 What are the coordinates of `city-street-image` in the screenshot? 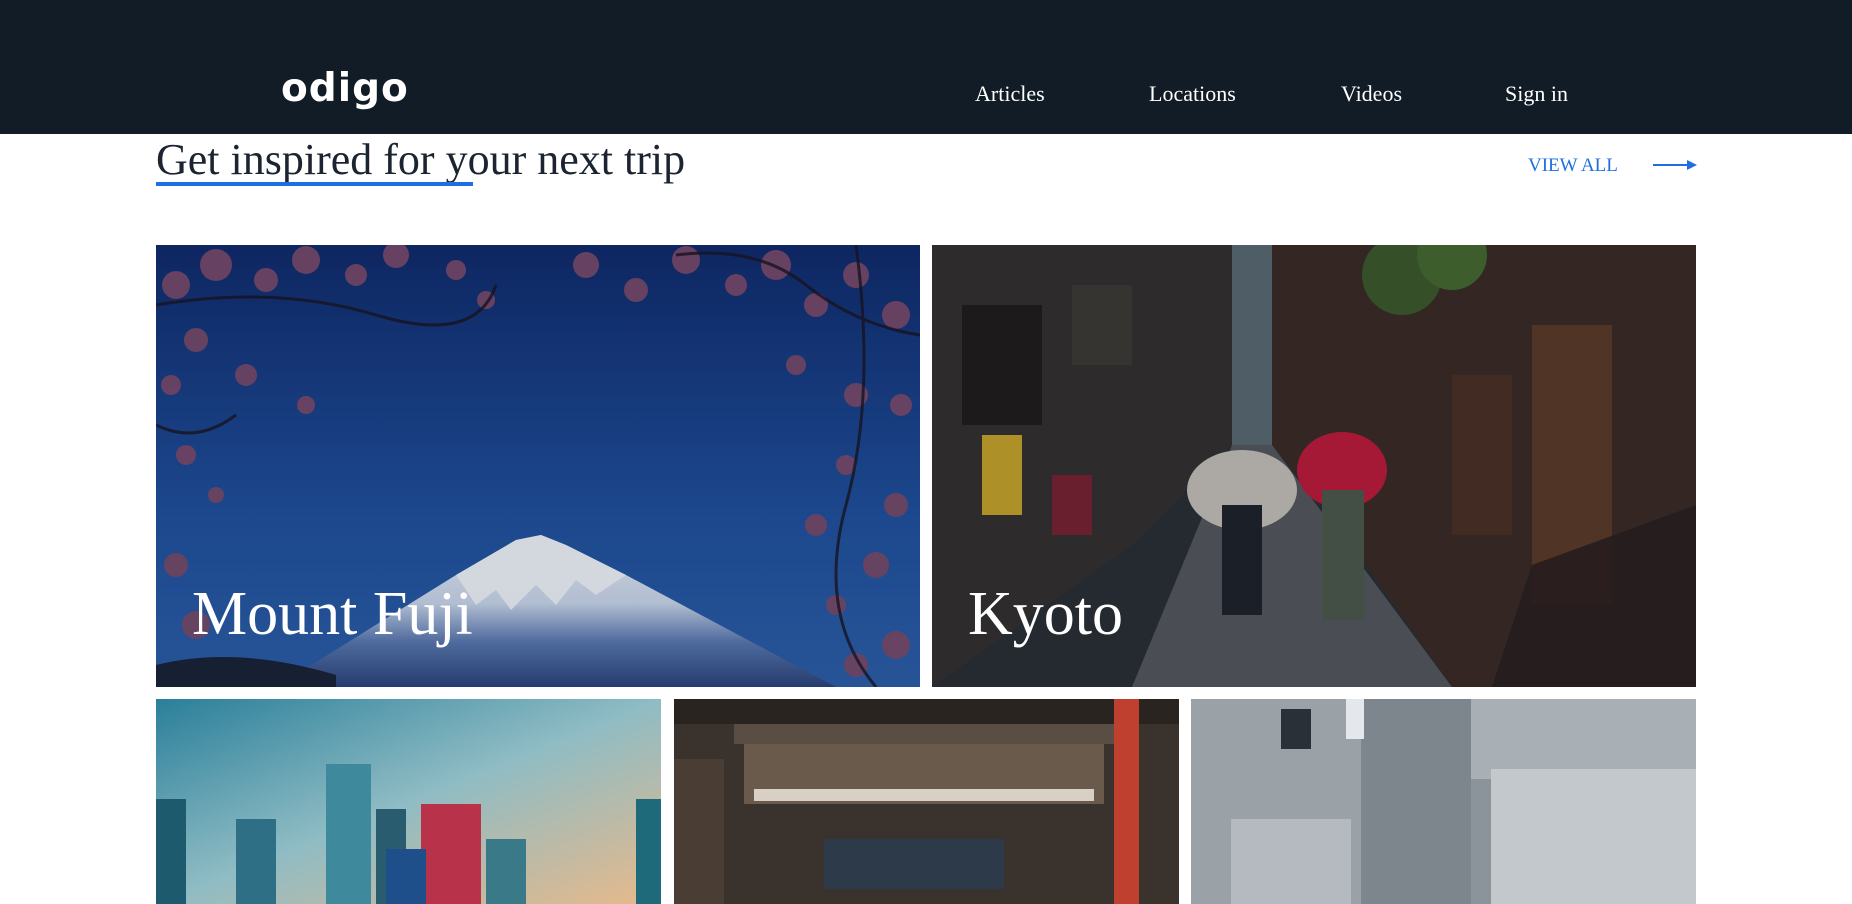 It's located at (1443, 801).